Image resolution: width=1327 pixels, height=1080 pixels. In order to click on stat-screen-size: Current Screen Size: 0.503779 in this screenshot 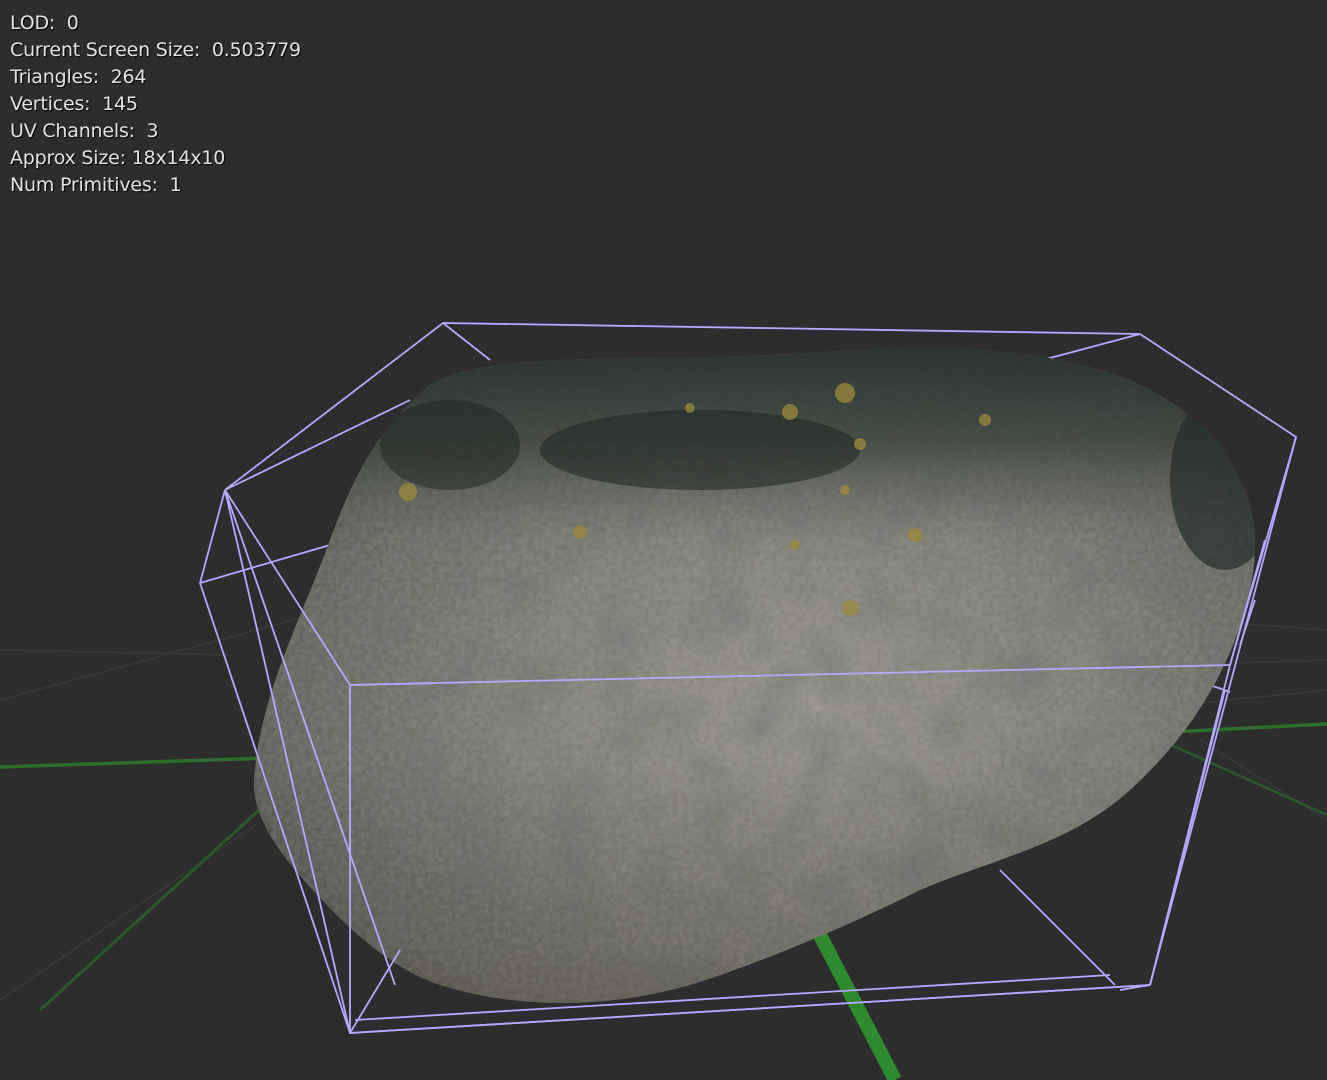, I will do `click(155, 50)`.